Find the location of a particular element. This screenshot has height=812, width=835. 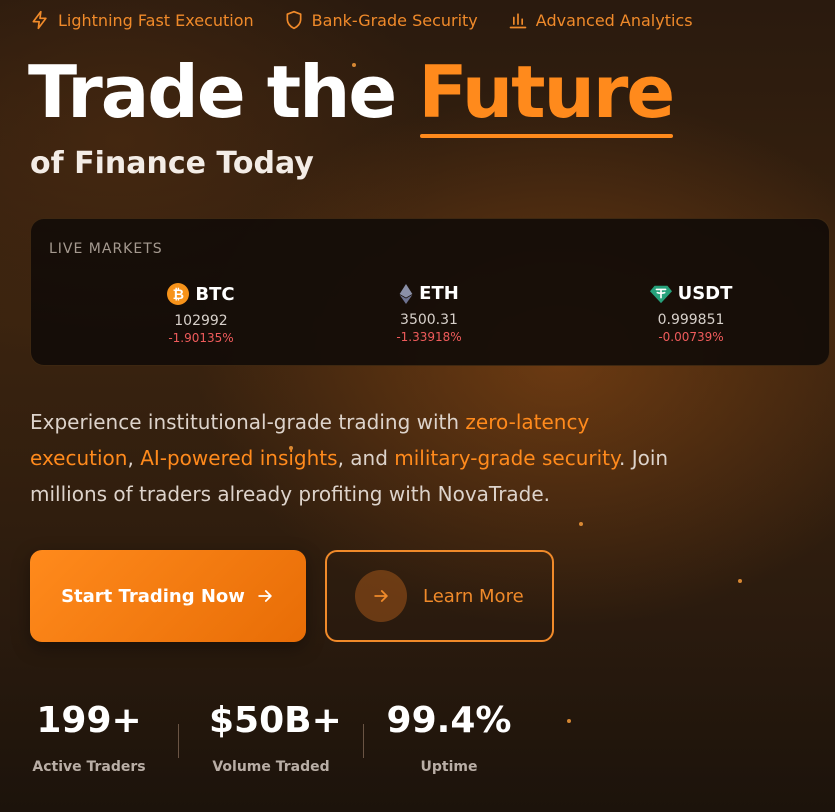

coin-symbol: BTC is located at coordinates (215, 294).